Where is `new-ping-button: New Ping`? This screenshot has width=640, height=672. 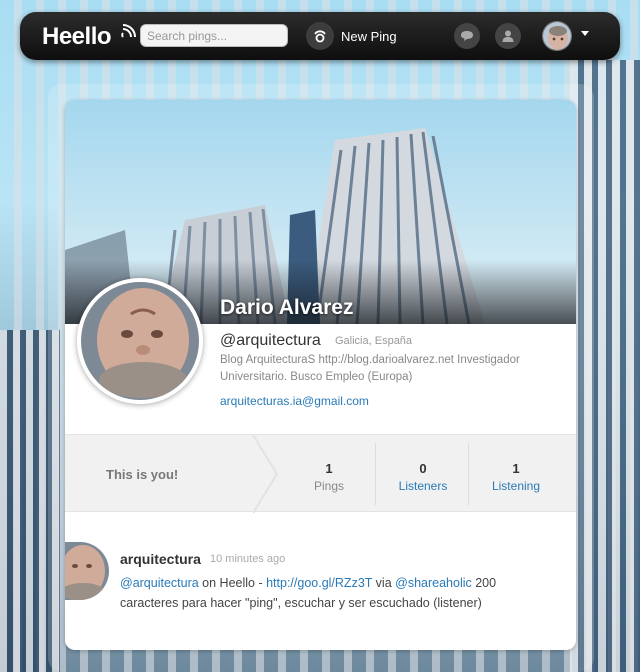
new-ping-button: New Ping is located at coordinates (351, 36).